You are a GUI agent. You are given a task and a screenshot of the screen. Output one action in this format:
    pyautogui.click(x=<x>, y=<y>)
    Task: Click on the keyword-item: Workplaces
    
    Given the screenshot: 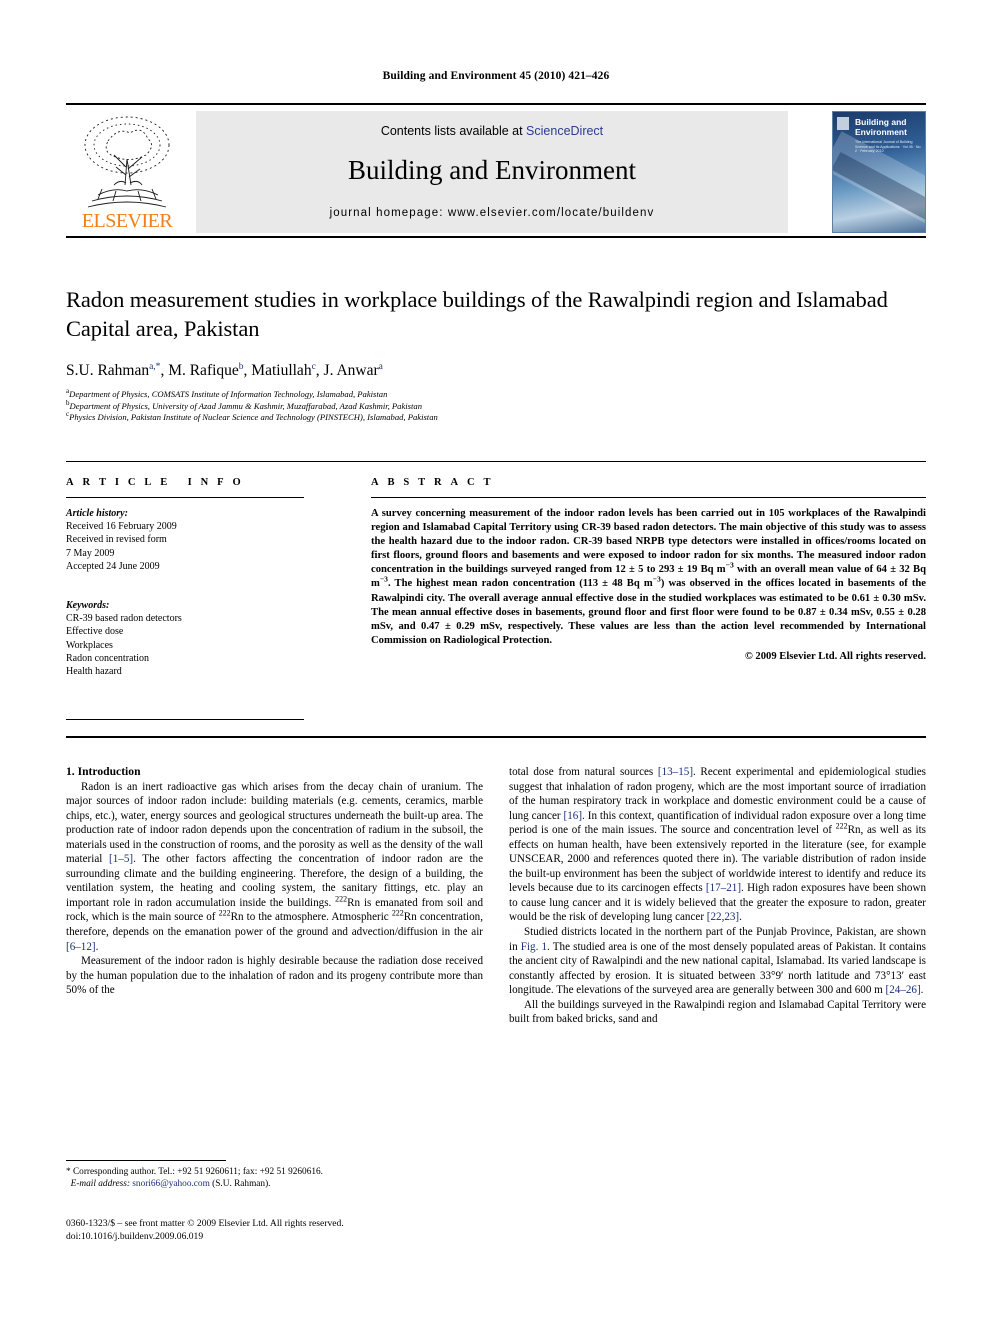 What is the action you would take?
    pyautogui.click(x=89, y=645)
    